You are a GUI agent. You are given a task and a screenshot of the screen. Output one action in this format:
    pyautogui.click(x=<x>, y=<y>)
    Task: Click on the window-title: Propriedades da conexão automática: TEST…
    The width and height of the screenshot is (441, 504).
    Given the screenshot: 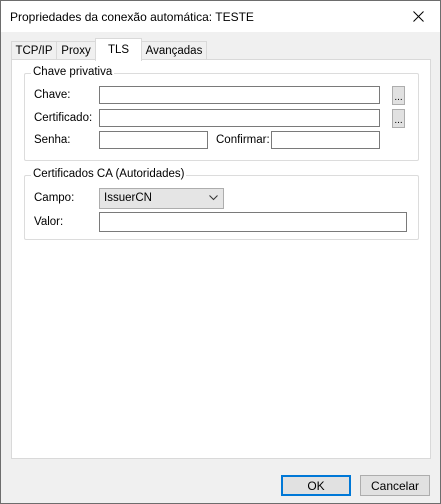 What is the action you would take?
    pyautogui.click(x=132, y=17)
    